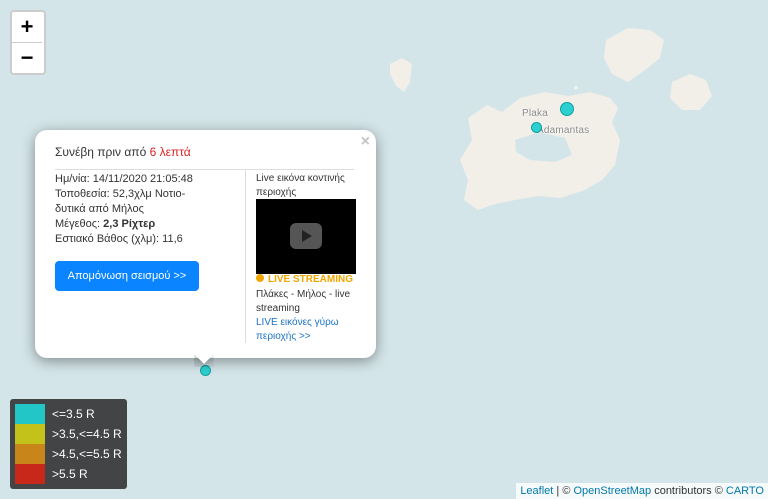 This screenshot has height=499, width=768. Describe the element at coordinates (119, 239) in the screenshot. I see `depth-field: Εστιακό Βάθος (χλμ): 11,6` at that location.